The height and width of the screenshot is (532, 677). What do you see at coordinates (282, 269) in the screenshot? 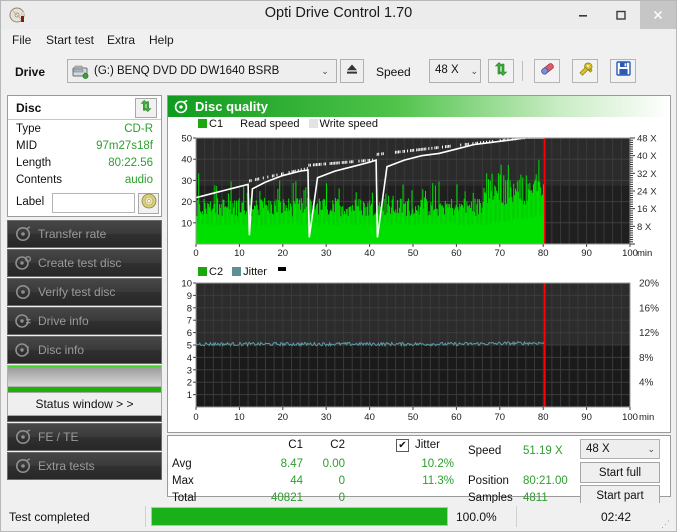
I see `legend-marker-icon` at bounding box center [282, 269].